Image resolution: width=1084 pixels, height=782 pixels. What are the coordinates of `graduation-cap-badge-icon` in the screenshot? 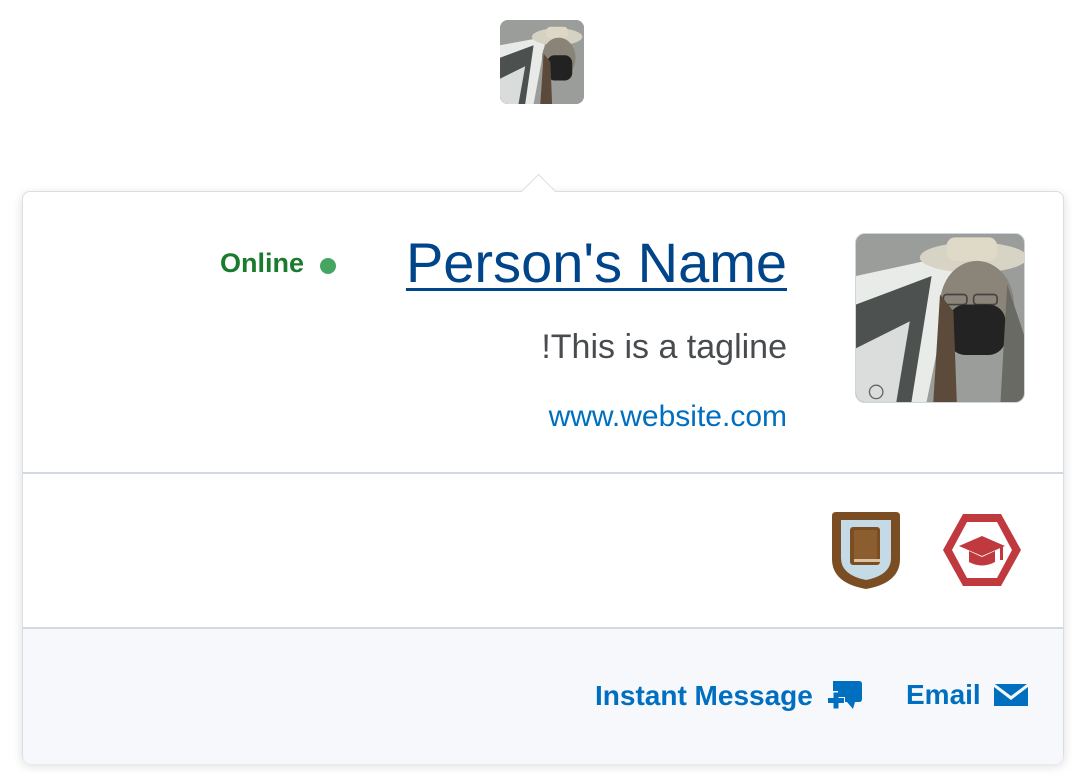 It's located at (982, 550).